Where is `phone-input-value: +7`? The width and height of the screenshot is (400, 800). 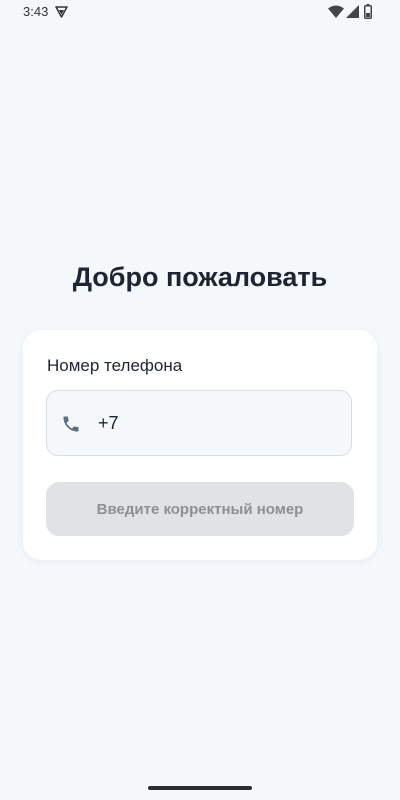 phone-input-value: +7 is located at coordinates (108, 423).